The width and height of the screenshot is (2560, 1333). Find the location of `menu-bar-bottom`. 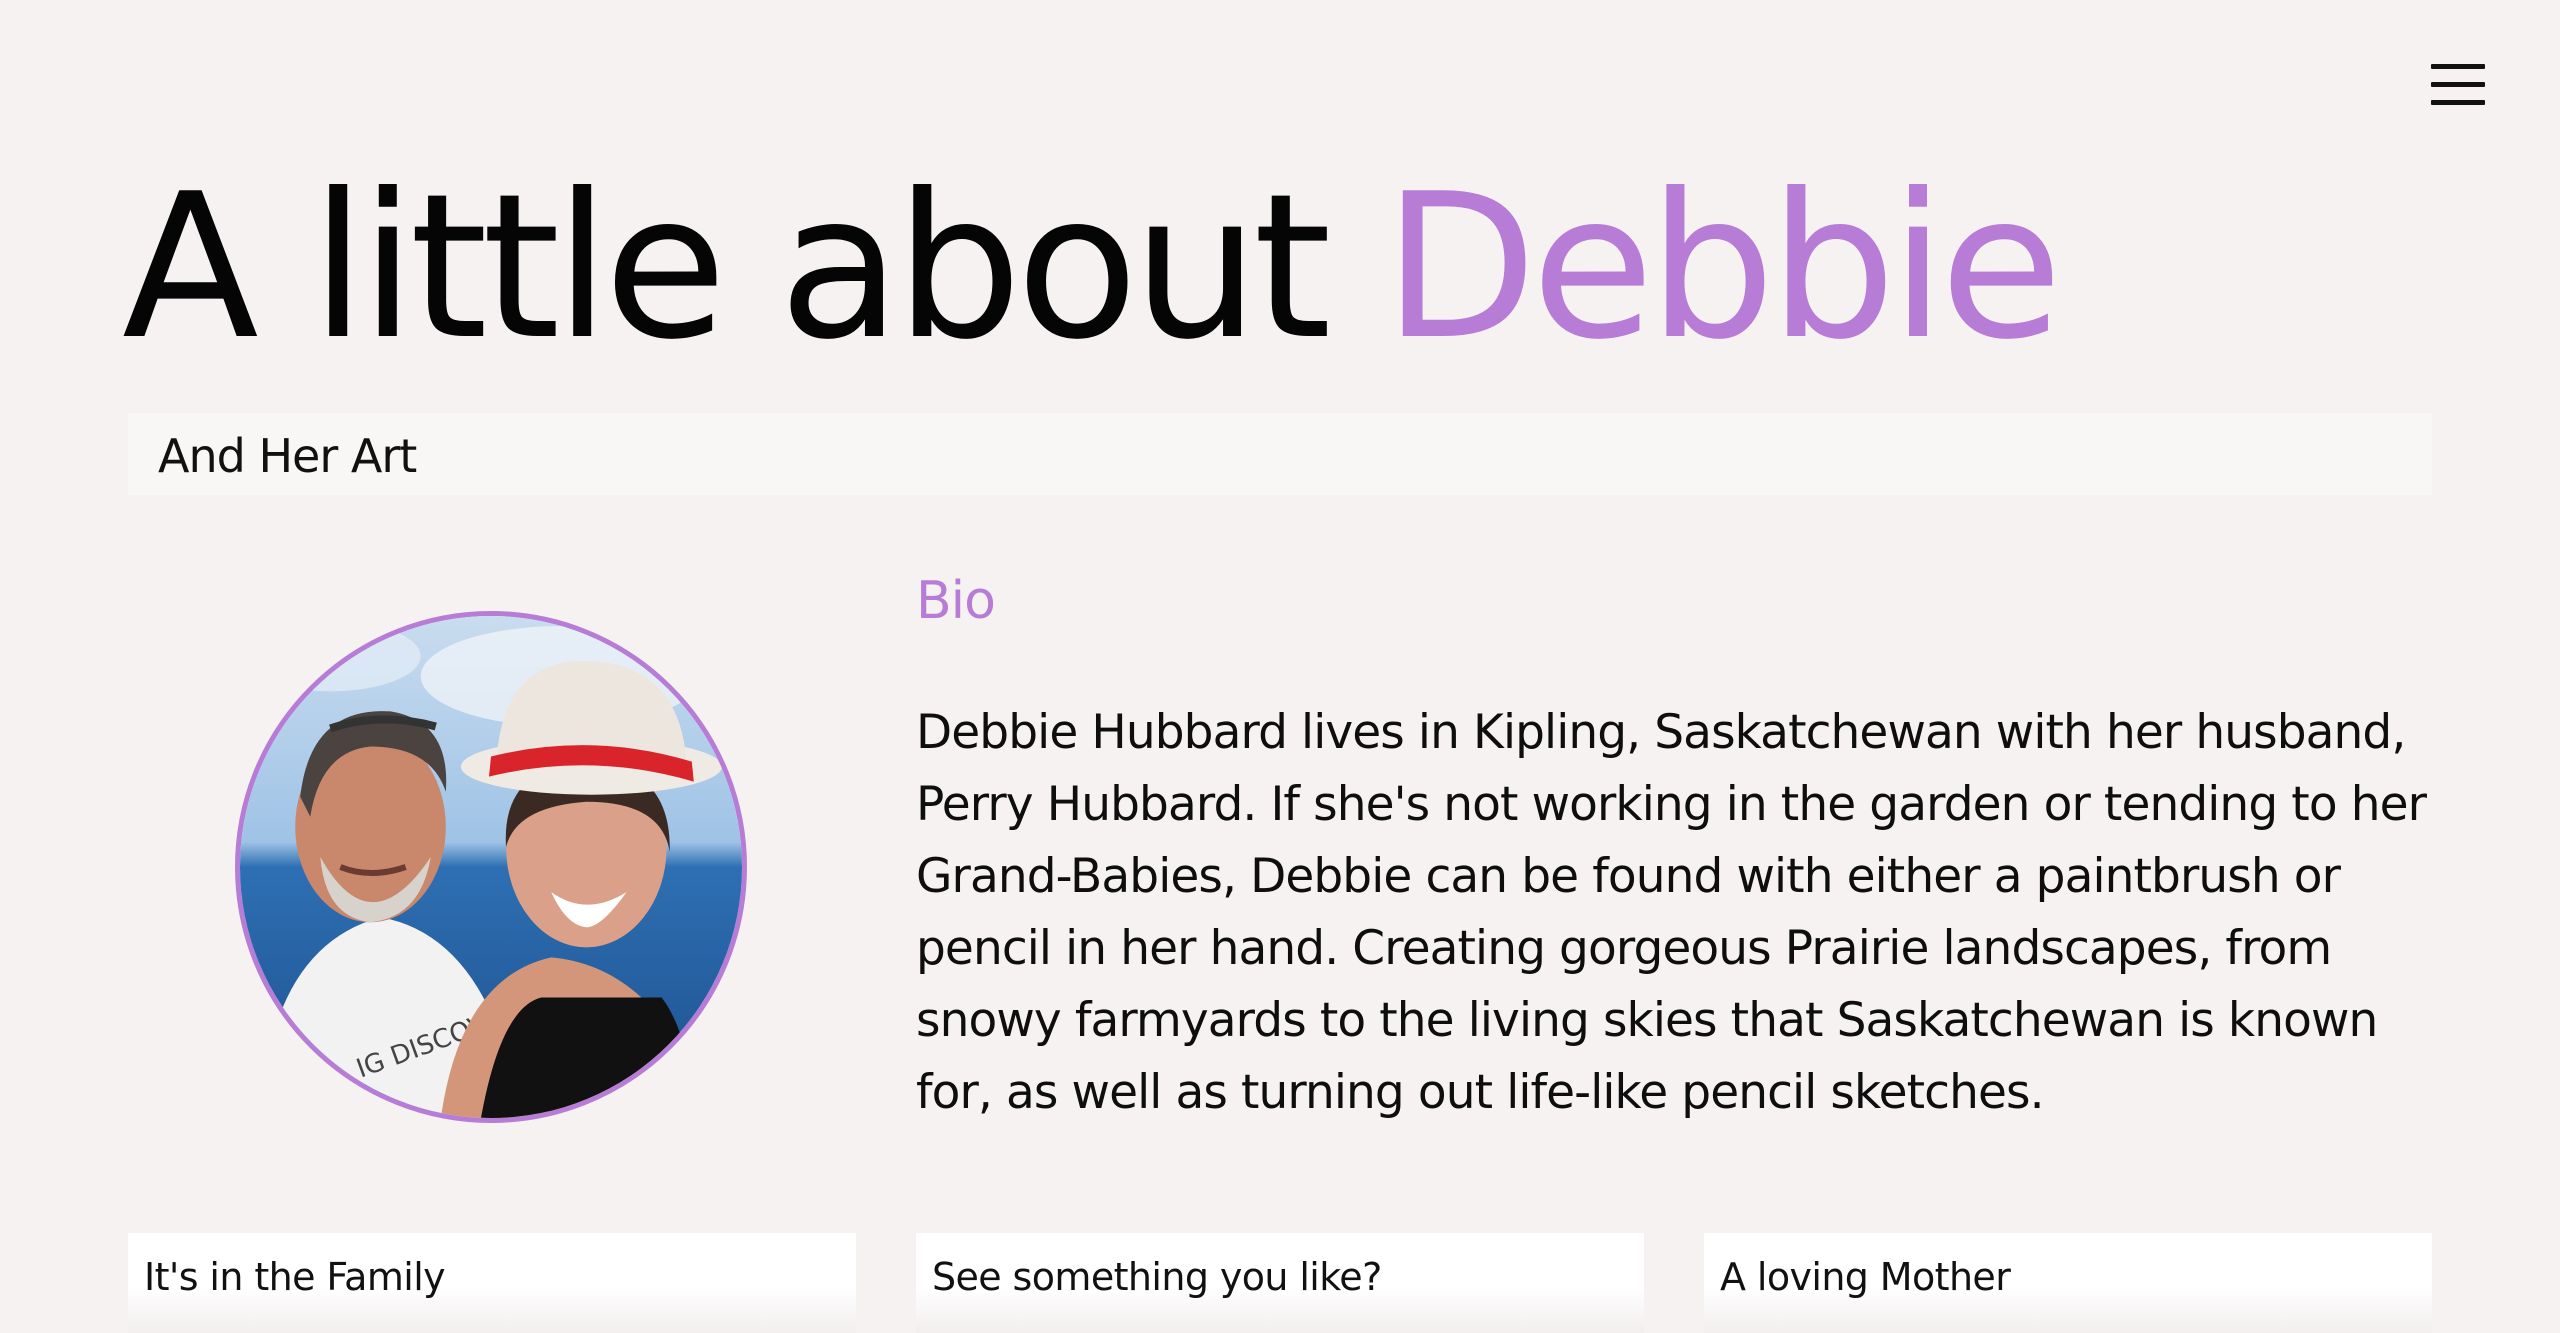

menu-bar-bottom is located at coordinates (2458, 102).